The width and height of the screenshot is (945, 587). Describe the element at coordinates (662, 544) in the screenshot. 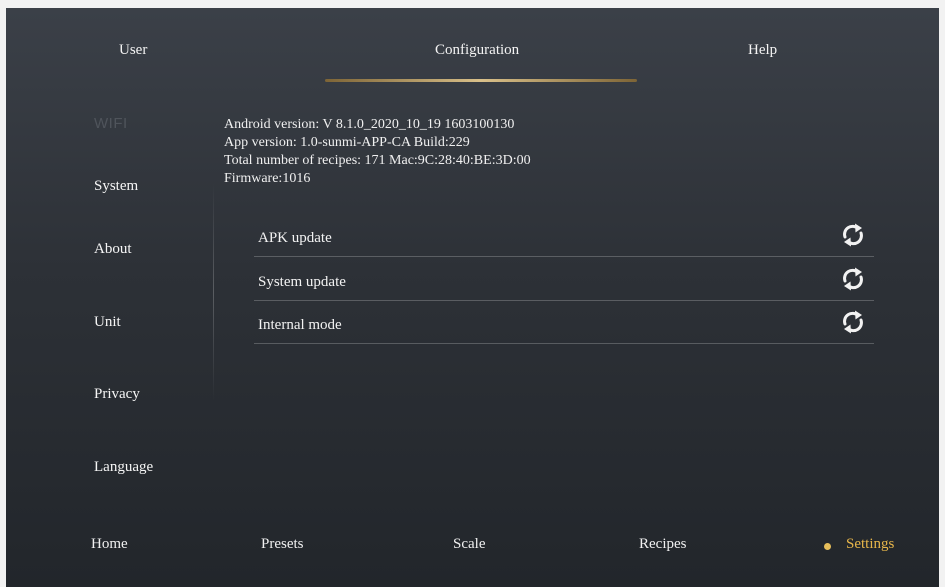

I see `nav-recipes: Recipes` at that location.